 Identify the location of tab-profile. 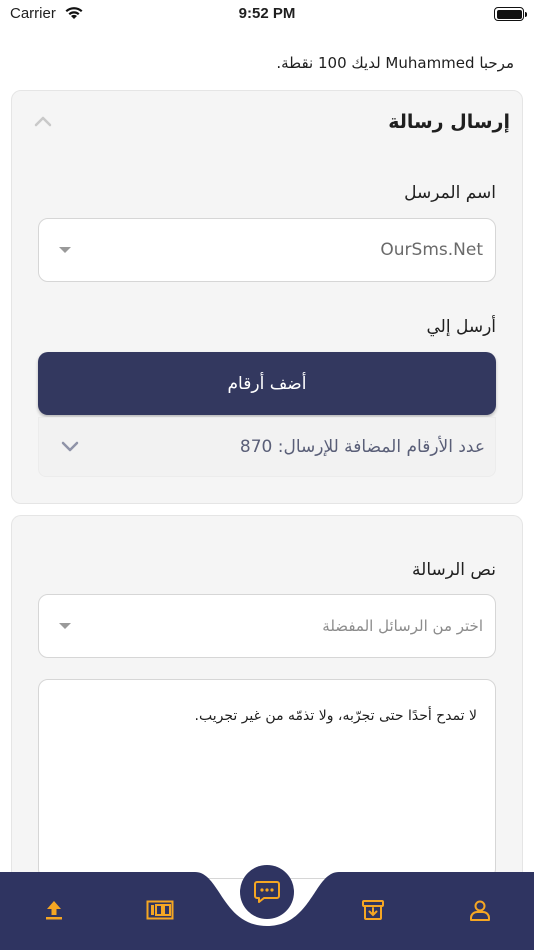
(480, 910).